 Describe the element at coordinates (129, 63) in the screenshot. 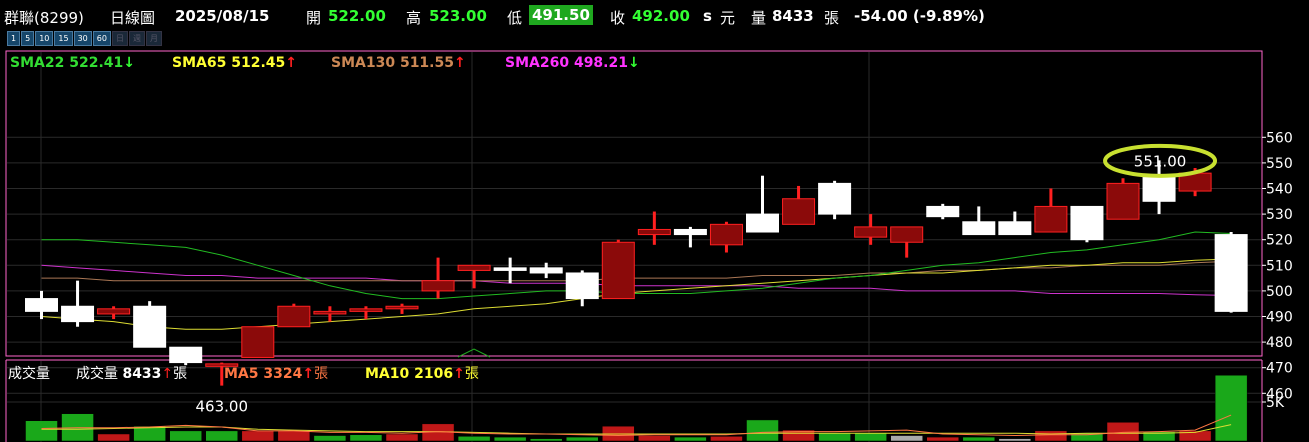

I see `sma22-arrow: ↓` at that location.